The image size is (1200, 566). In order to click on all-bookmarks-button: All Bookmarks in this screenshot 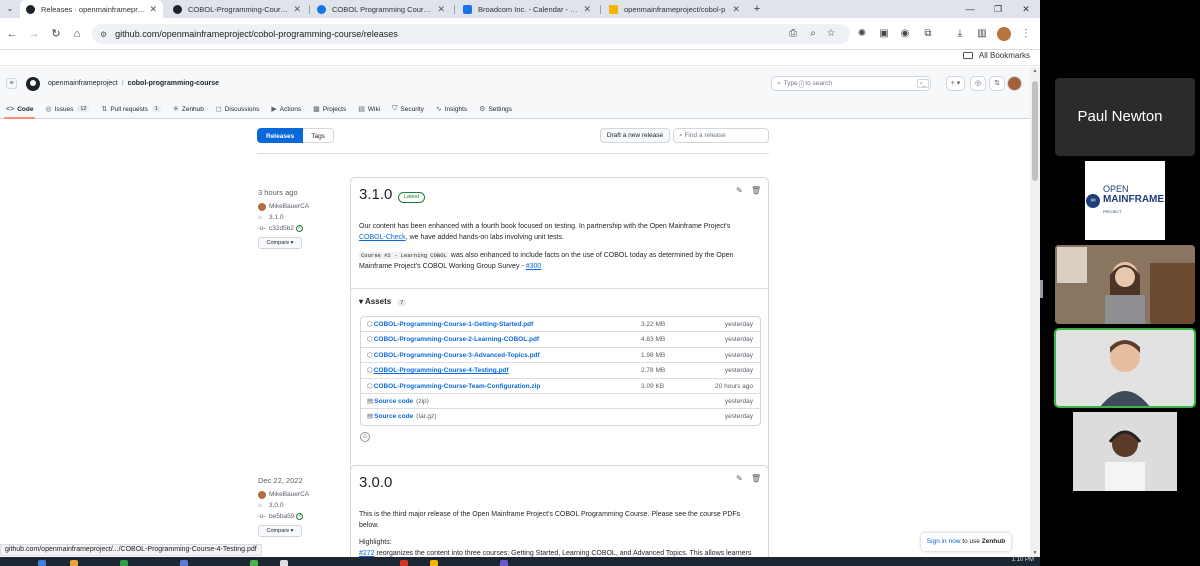, I will do `click(996, 55)`.